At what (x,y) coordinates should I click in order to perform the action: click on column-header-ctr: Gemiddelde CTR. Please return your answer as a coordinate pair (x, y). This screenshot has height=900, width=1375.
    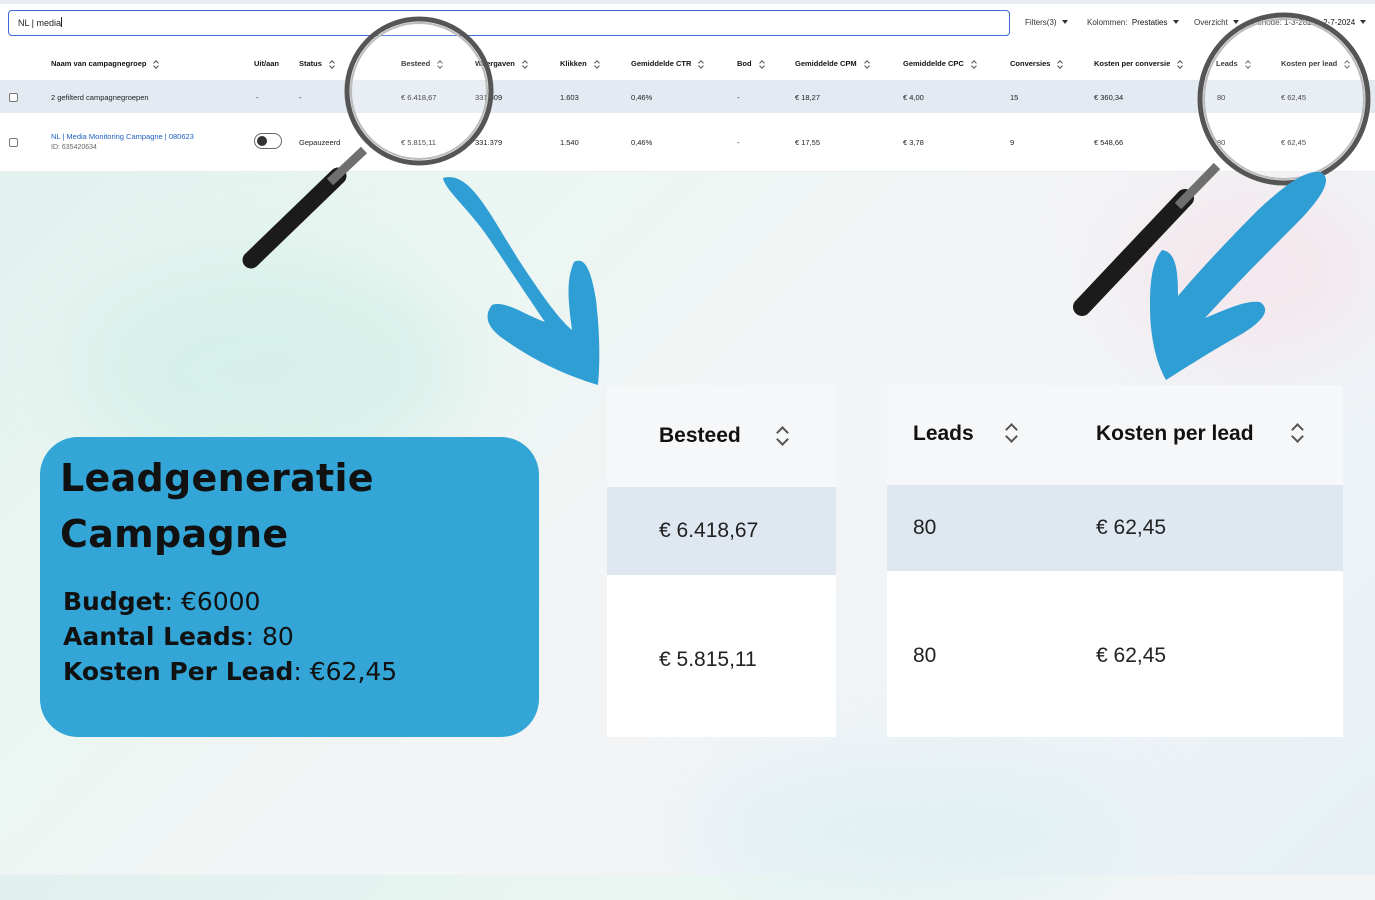
    Looking at the image, I should click on (667, 63).